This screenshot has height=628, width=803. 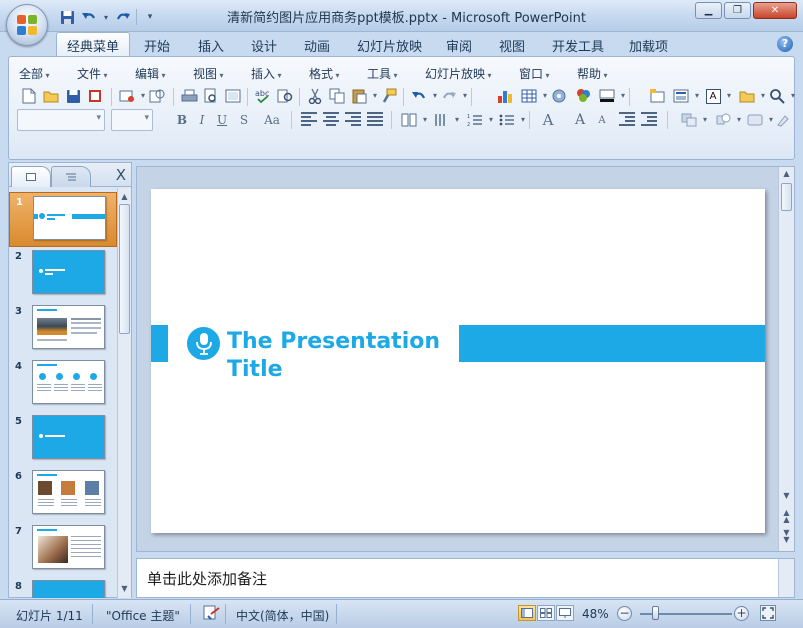 I want to click on tab-animations: 动画, so click(x=317, y=45).